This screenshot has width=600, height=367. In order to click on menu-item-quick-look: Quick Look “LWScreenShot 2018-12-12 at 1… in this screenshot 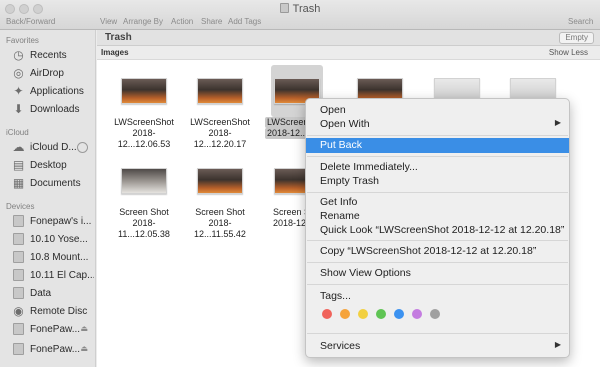, I will do `click(437, 230)`.